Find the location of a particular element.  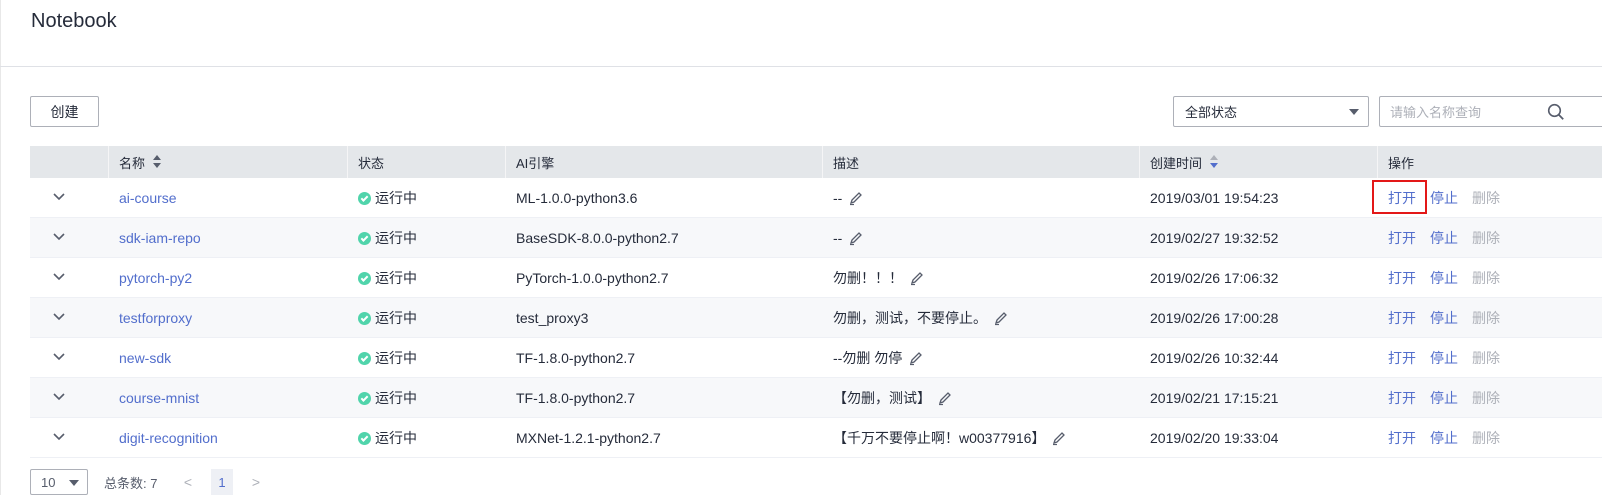

notebook-name-link: pytorch-py2 is located at coordinates (155, 278).